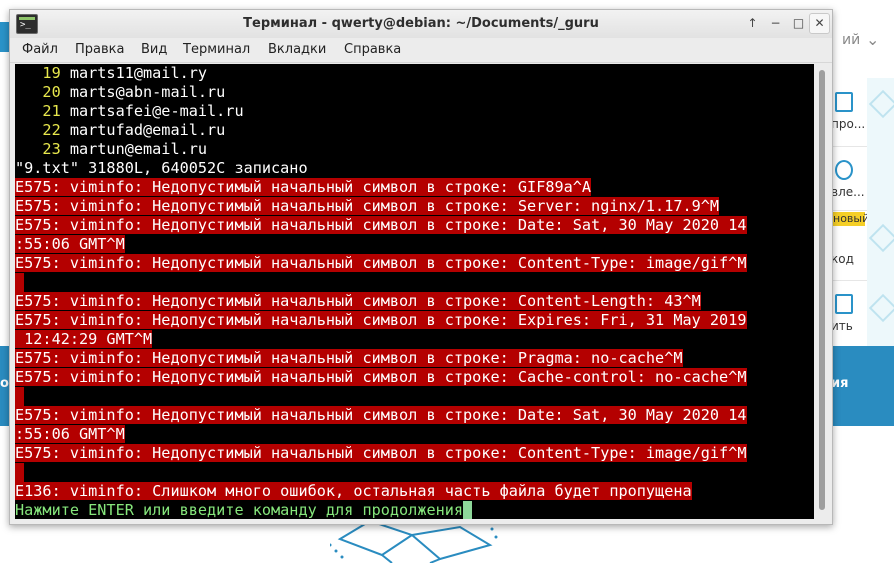 The image size is (894, 563). What do you see at coordinates (844, 304) in the screenshot?
I see `cart-icon` at bounding box center [844, 304].